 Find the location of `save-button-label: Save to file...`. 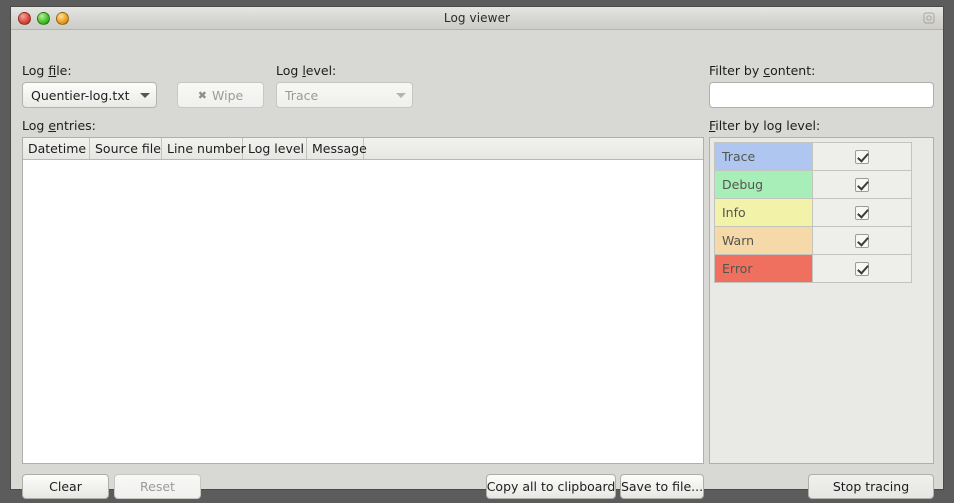

save-button-label: Save to file... is located at coordinates (662, 486).